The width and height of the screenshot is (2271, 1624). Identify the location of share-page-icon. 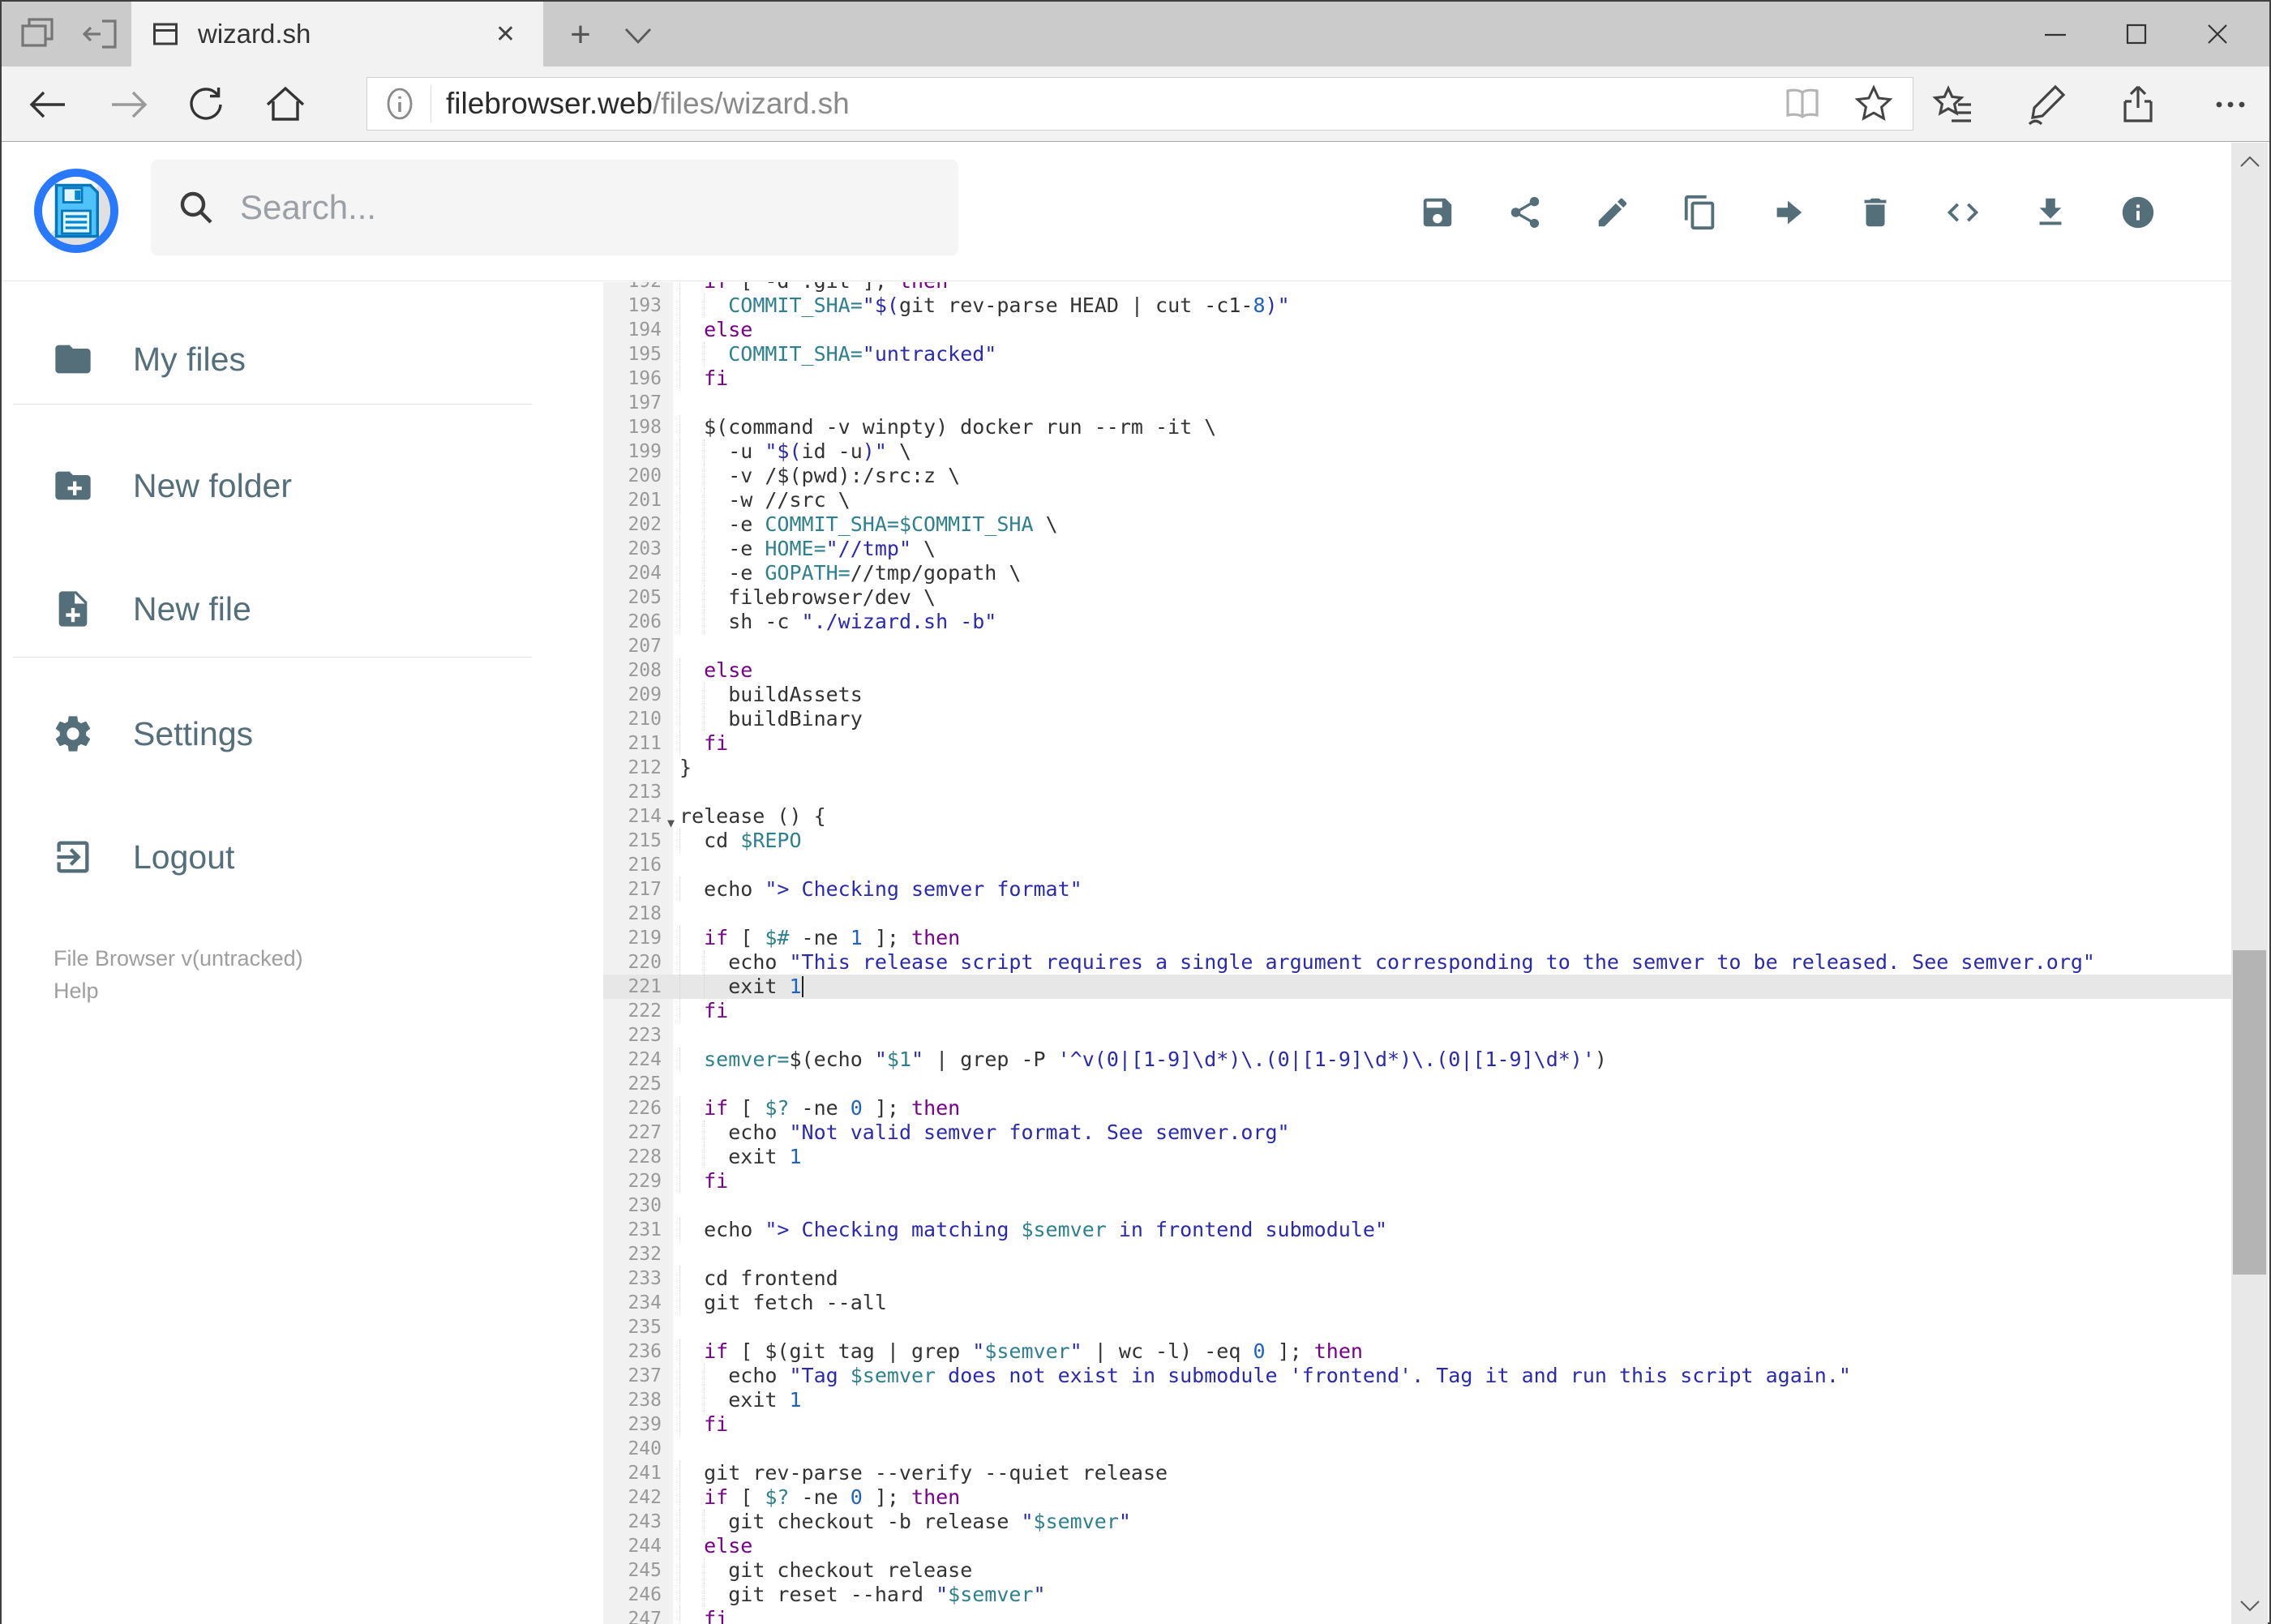
(2138, 105).